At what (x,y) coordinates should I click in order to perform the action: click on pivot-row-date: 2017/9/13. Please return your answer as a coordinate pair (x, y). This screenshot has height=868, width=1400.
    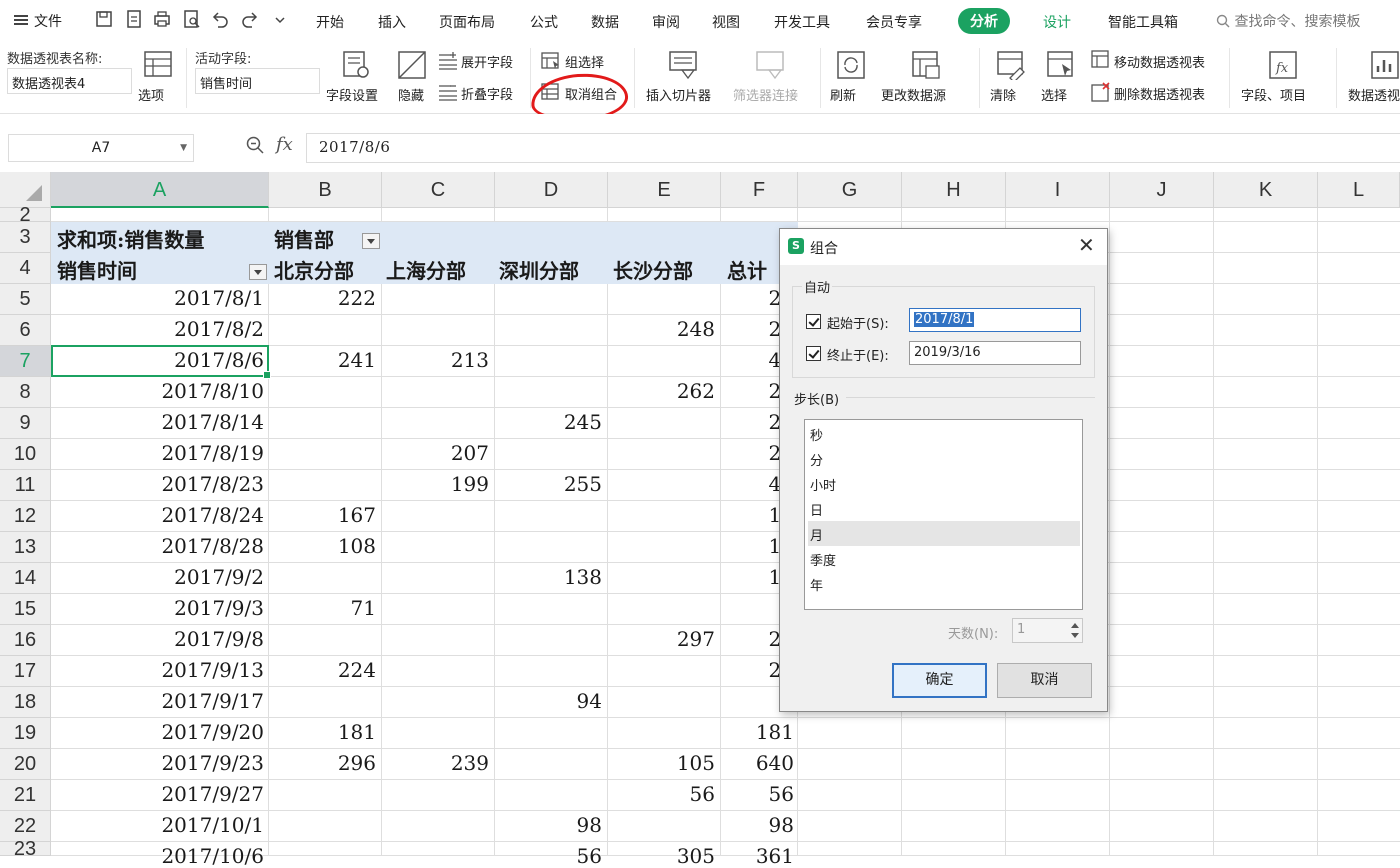
    Looking at the image, I should click on (159, 670).